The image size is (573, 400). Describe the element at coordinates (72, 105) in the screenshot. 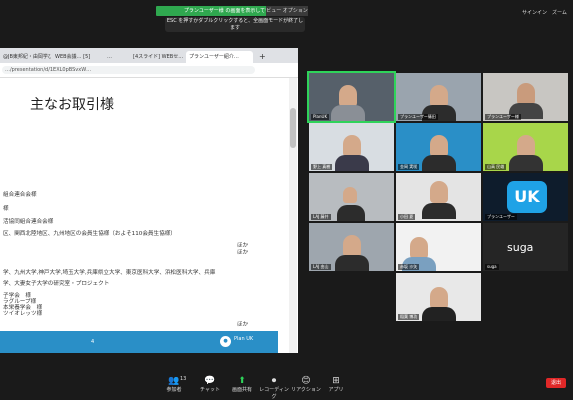

I see `slide-title: 主なお取引様` at that location.